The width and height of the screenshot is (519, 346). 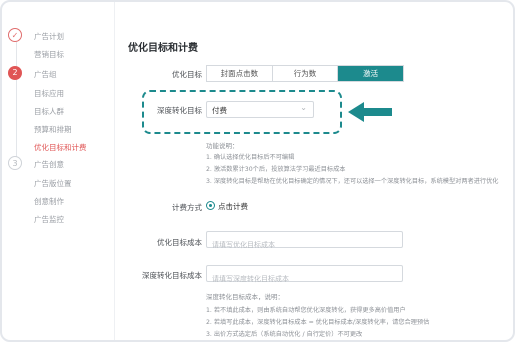 I want to click on step-2-badge: 2, so click(x=15, y=73).